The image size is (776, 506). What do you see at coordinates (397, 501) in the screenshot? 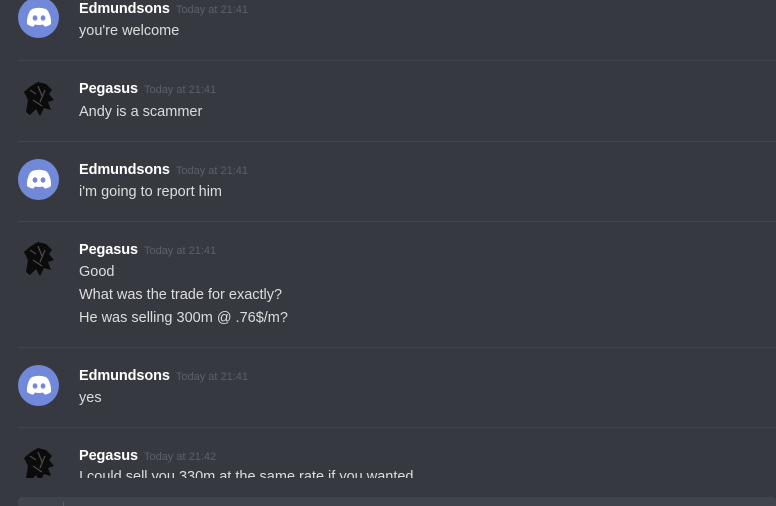
I see `message-input` at bounding box center [397, 501].